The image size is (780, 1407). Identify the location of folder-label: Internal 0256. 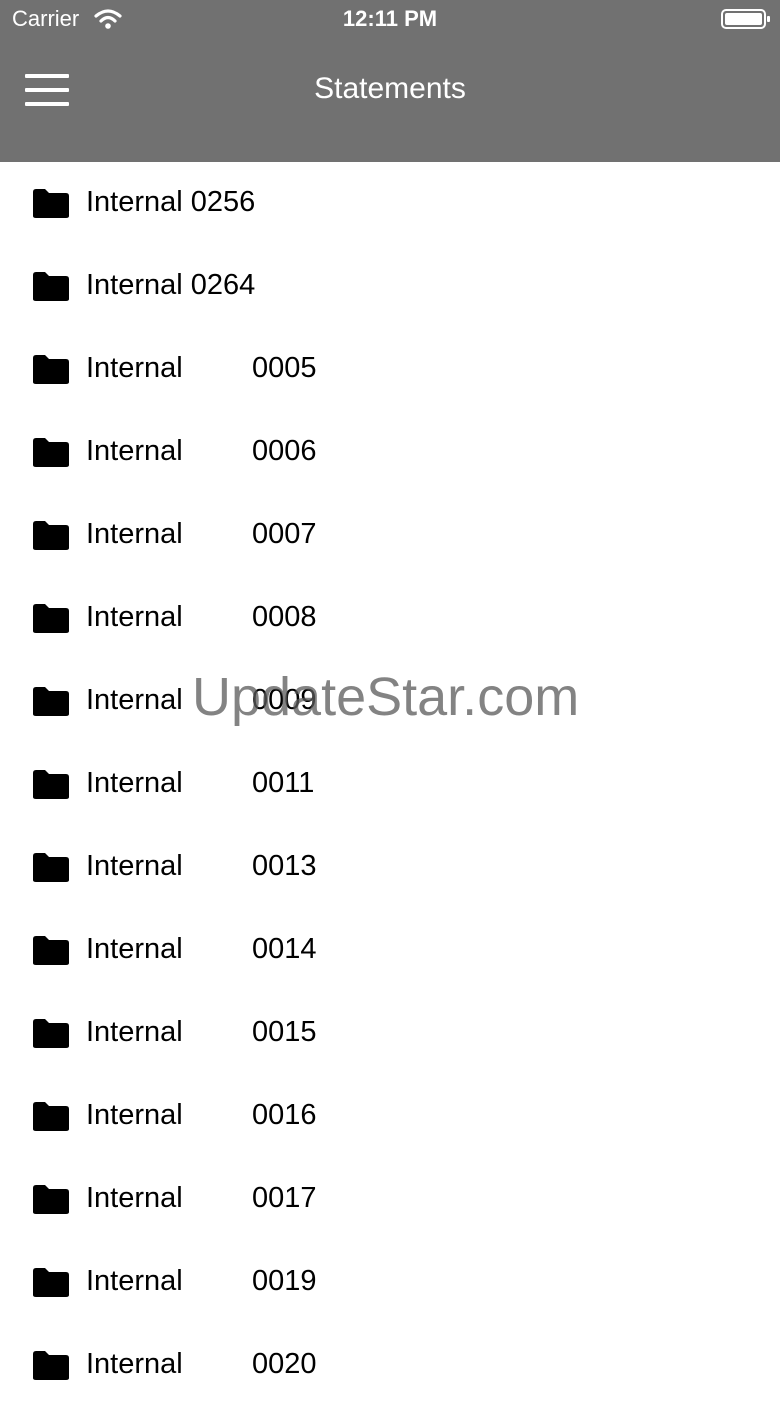
(171, 202).